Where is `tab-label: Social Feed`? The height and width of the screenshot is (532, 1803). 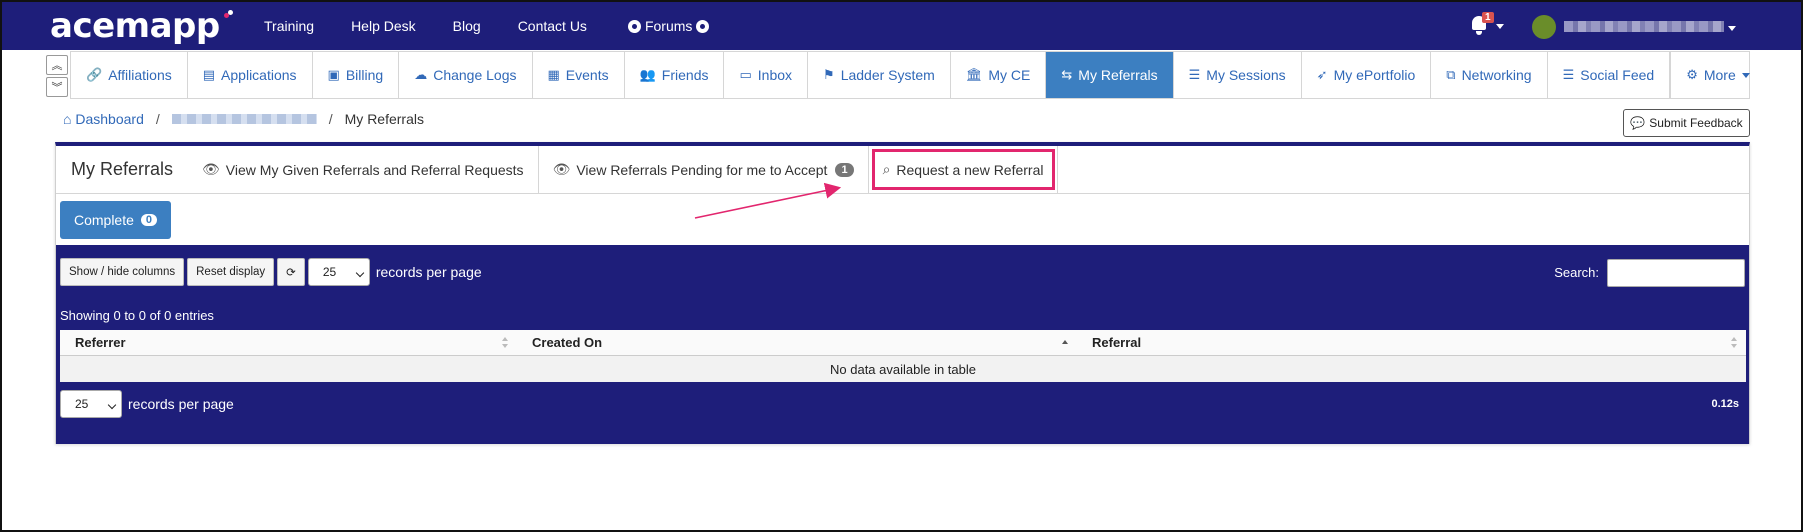 tab-label: Social Feed is located at coordinates (1617, 75).